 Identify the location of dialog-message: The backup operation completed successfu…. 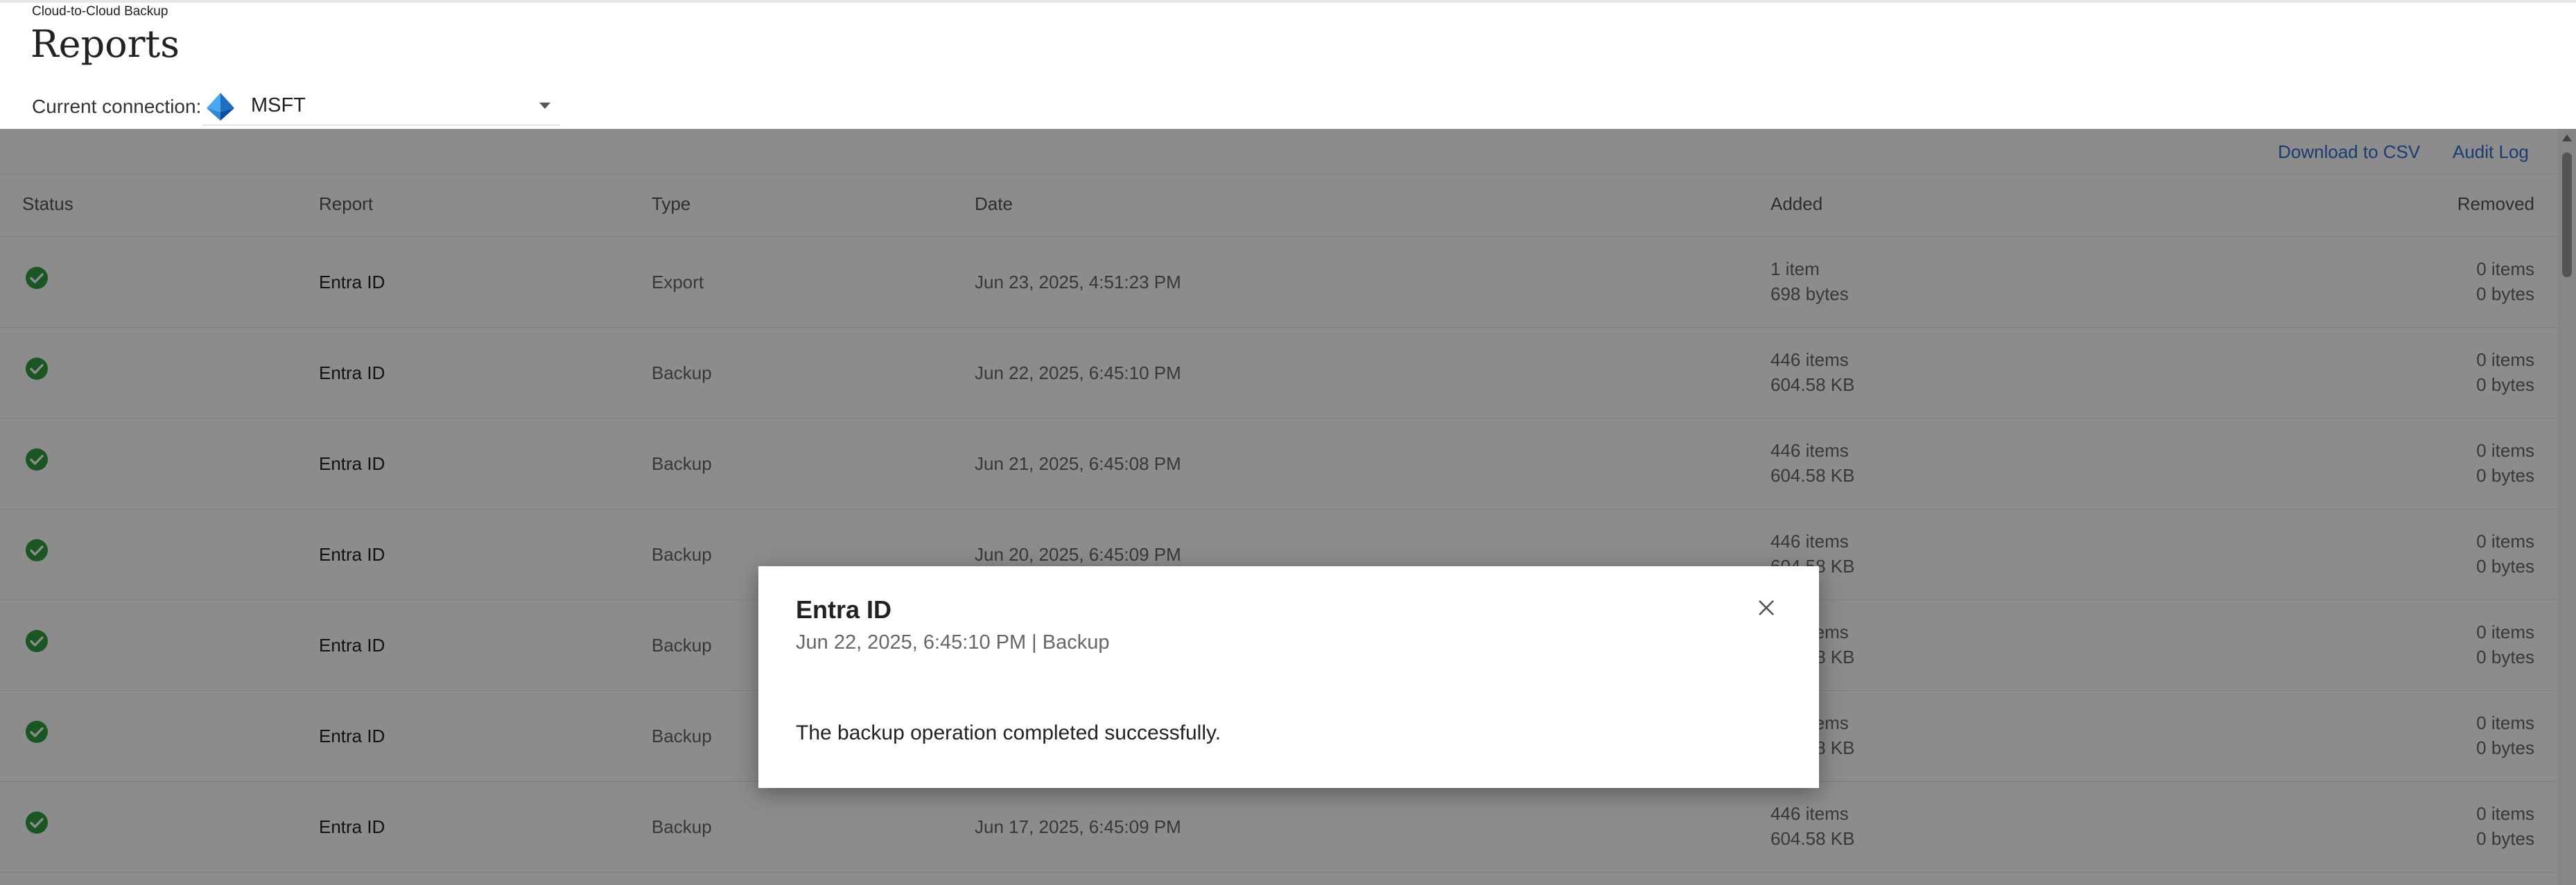
(1008, 733).